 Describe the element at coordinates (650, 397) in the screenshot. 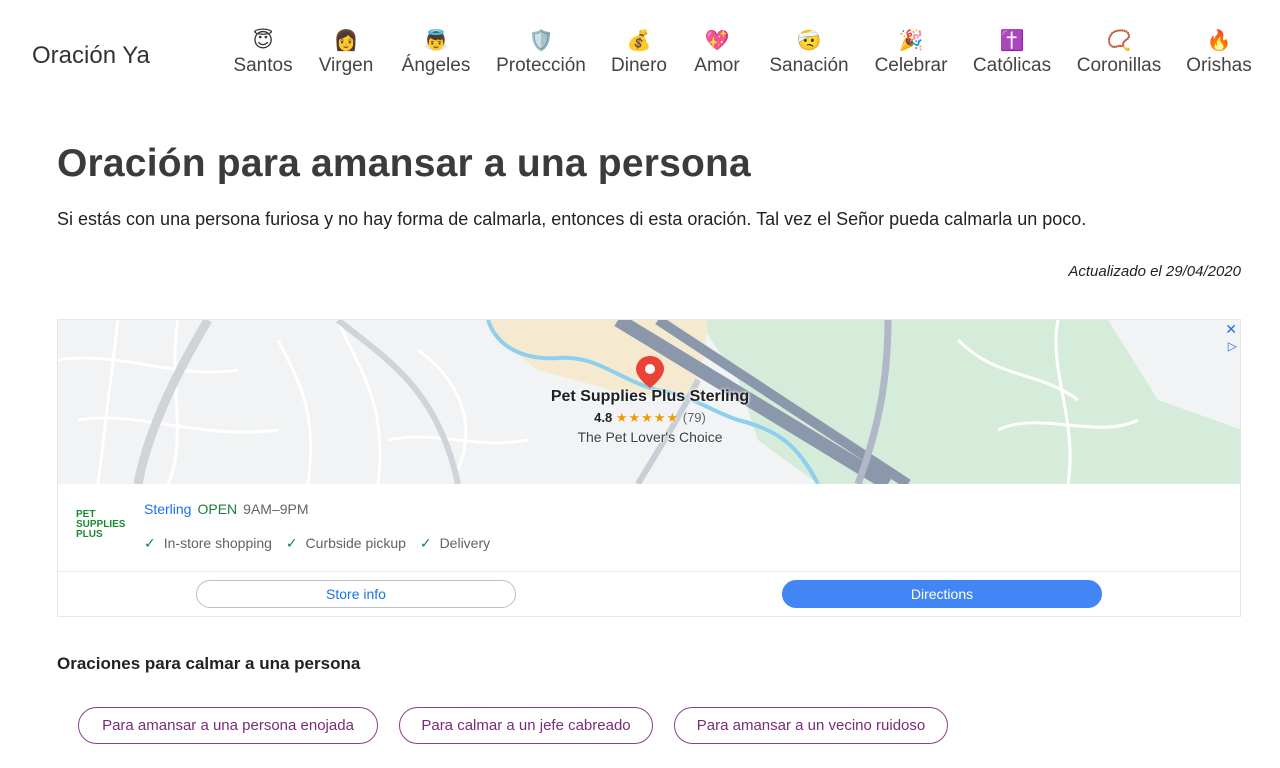

I see `store-name: Pet Supplies Plus Sterling` at that location.